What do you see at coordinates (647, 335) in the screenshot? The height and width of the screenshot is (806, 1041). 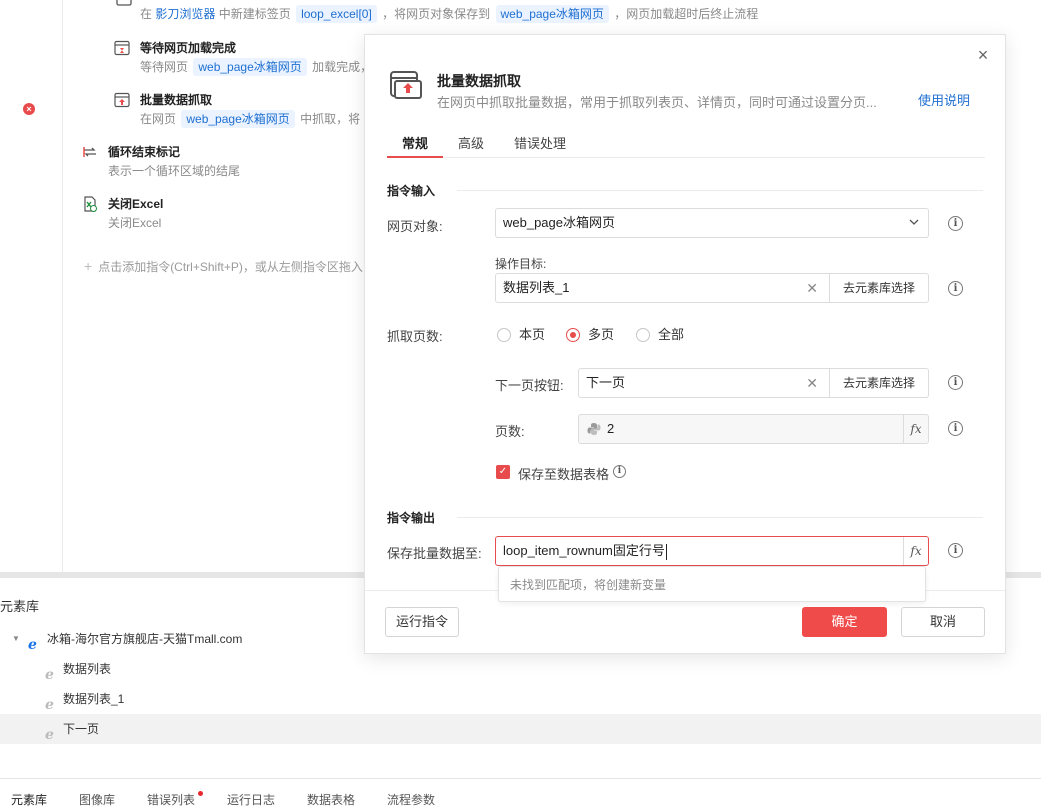 I see `pages-radio-group: 本页 多页 全部` at bounding box center [647, 335].